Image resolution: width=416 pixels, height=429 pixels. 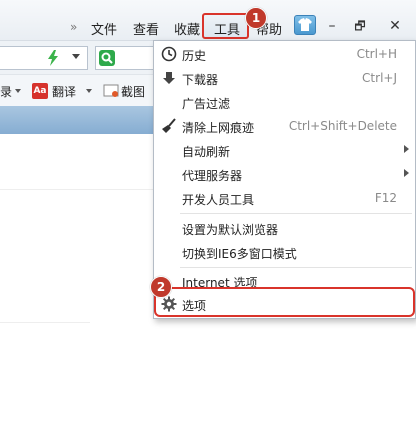 I want to click on menu-item-label: 下载器, so click(x=200, y=80).